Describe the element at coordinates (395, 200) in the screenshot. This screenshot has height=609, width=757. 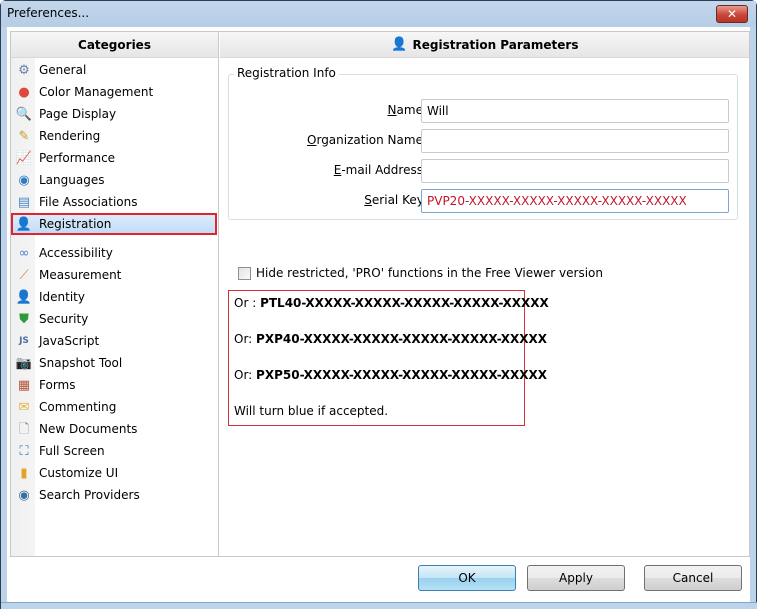
I see `serial-key-field-label: Serial Key:` at that location.